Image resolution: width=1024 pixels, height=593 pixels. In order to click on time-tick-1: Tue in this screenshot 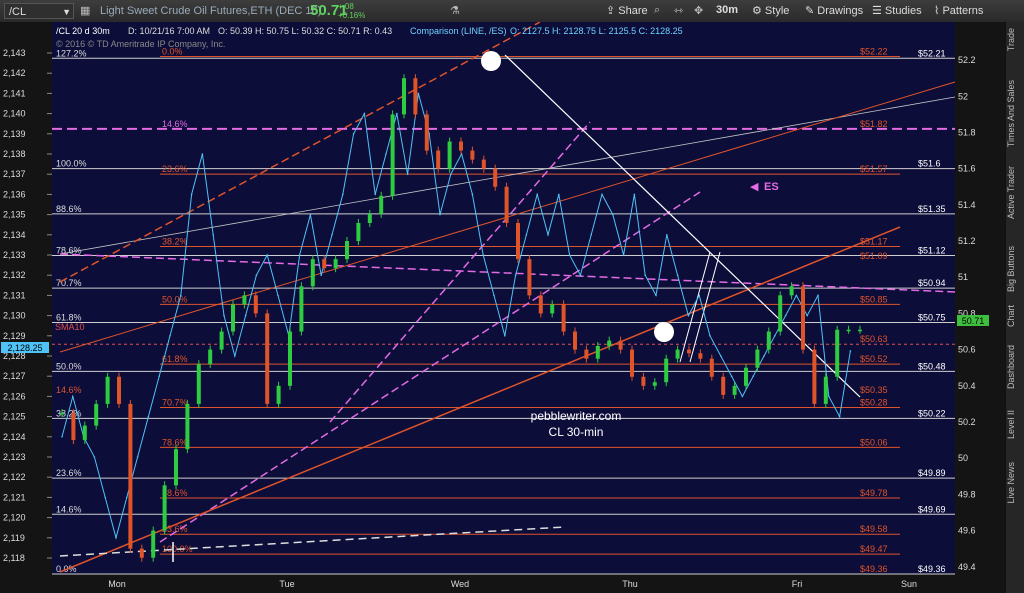, I will do `click(286, 584)`.